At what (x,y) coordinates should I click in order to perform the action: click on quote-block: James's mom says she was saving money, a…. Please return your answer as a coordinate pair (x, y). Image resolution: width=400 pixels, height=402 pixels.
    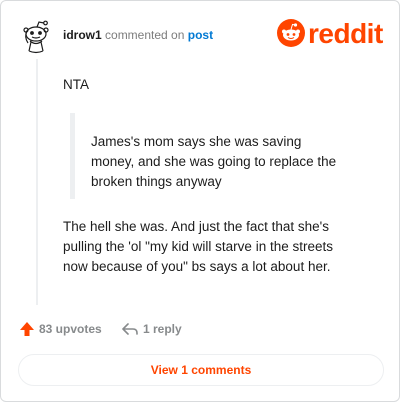
    Looking at the image, I should click on (227, 162).